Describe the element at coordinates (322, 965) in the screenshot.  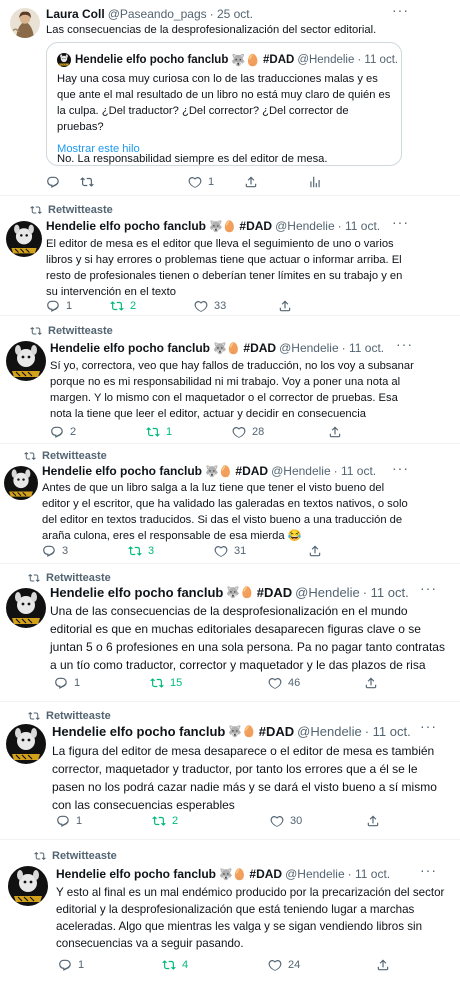
I see `like-button: 24` at that location.